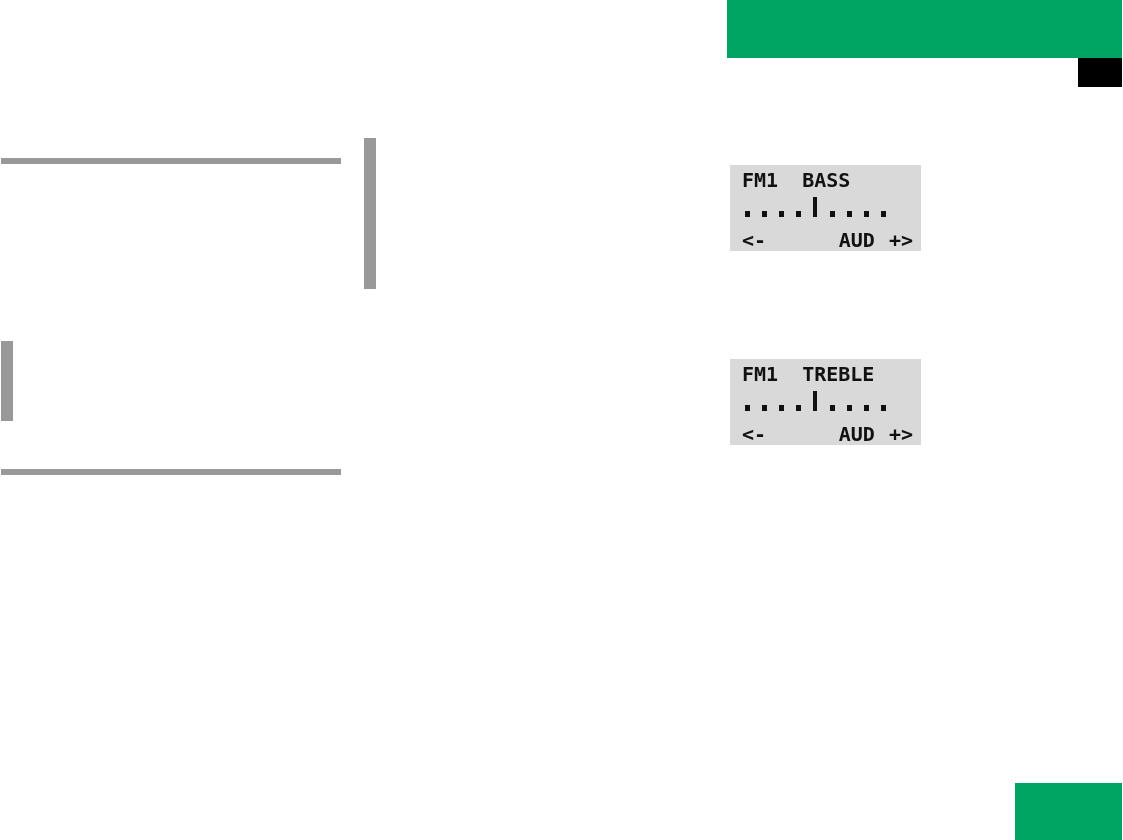 Image resolution: width=1123 pixels, height=840 pixels. Describe the element at coordinates (1100, 72) in the screenshot. I see `section-marker` at that location.